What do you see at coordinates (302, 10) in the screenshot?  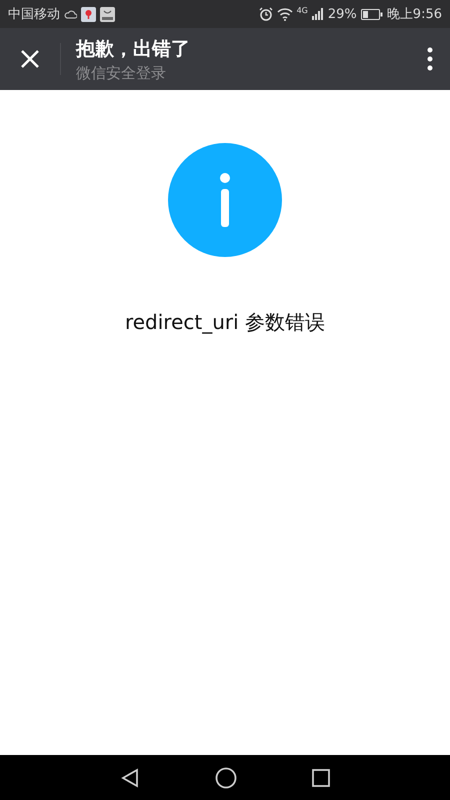 I see `network-type: 4G` at bounding box center [302, 10].